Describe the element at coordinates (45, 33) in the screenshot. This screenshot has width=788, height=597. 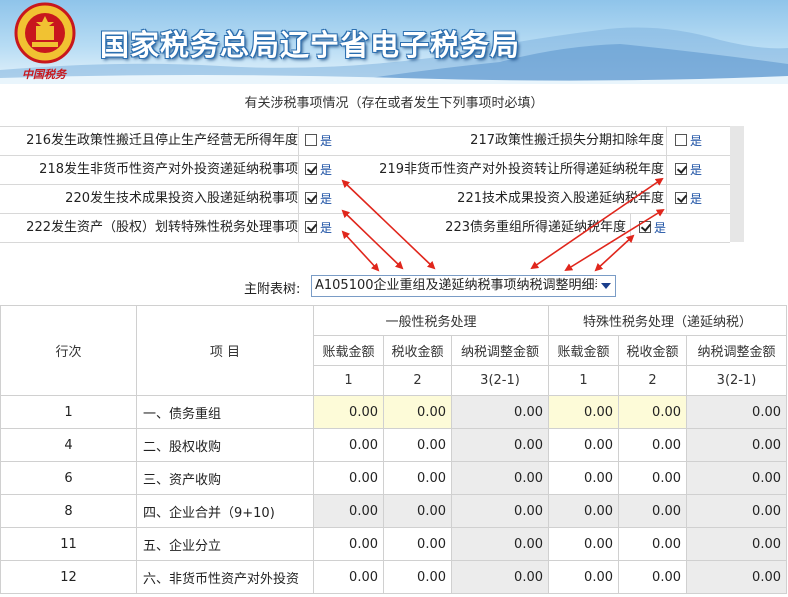
I see `tax-emblem-icon` at that location.